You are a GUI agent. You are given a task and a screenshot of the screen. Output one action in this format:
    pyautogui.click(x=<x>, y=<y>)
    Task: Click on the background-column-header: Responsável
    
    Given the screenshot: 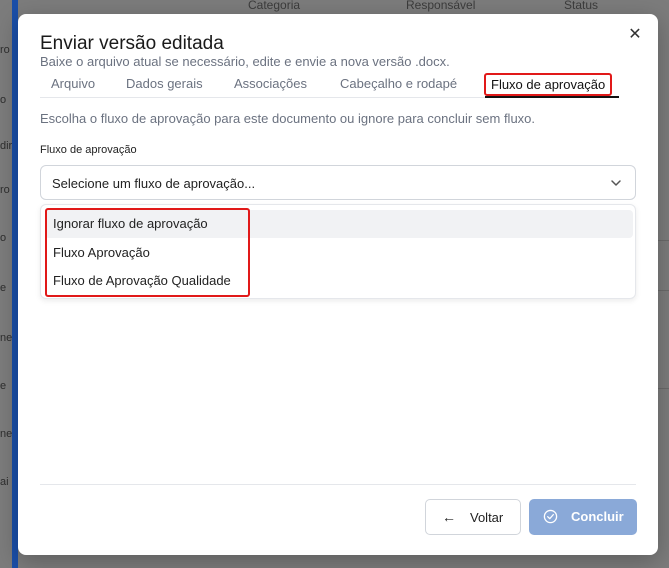 What is the action you would take?
    pyautogui.click(x=441, y=6)
    